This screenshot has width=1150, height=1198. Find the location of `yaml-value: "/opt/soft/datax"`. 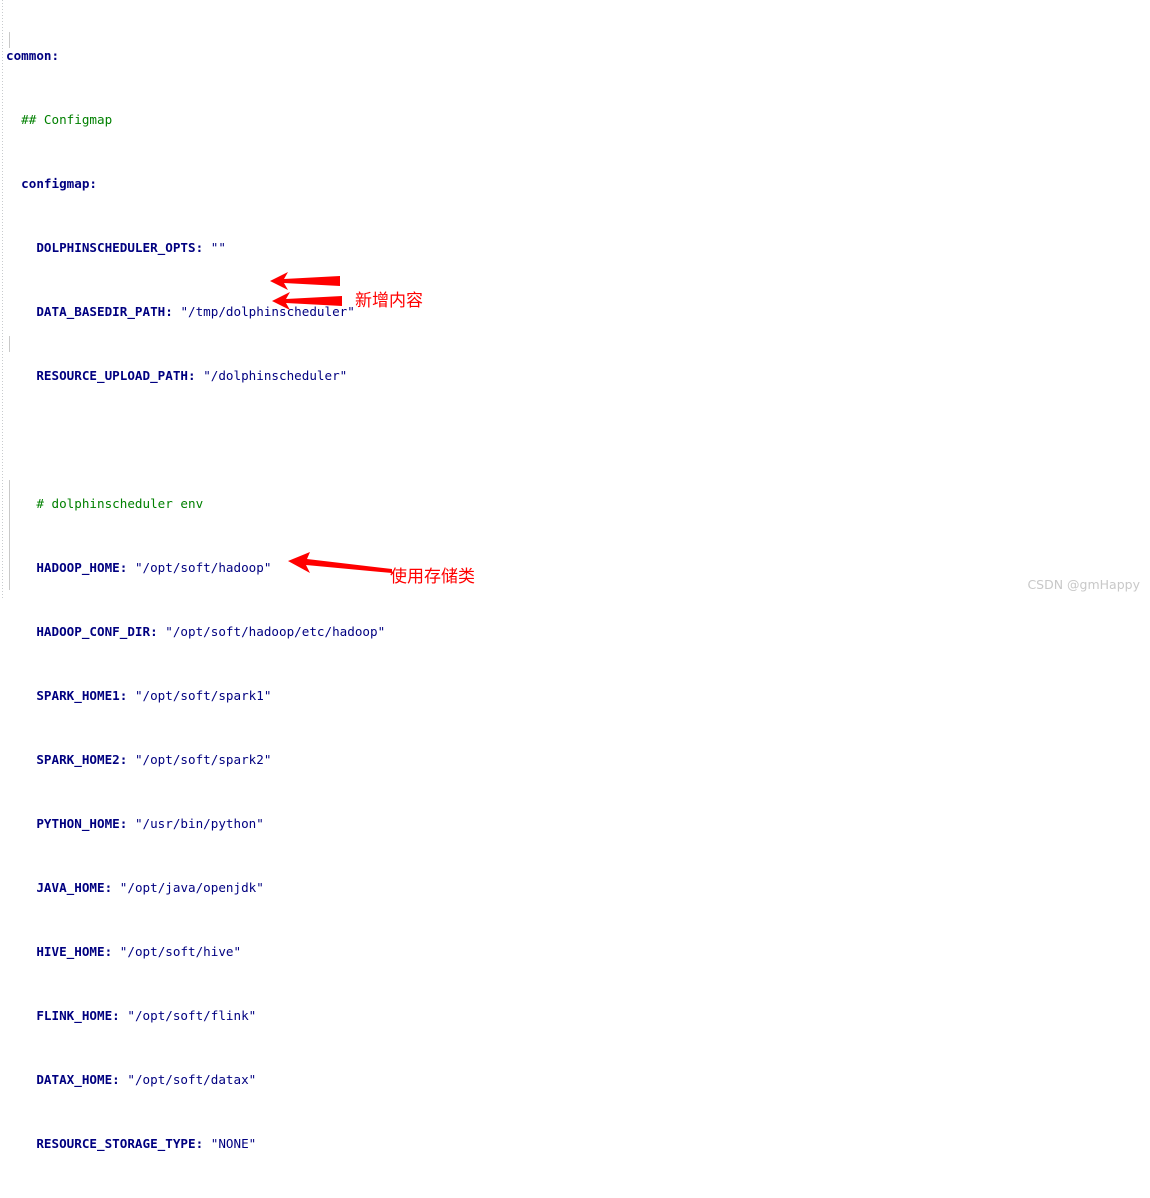

yaml-value: "/opt/soft/datax" is located at coordinates (192, 1079).